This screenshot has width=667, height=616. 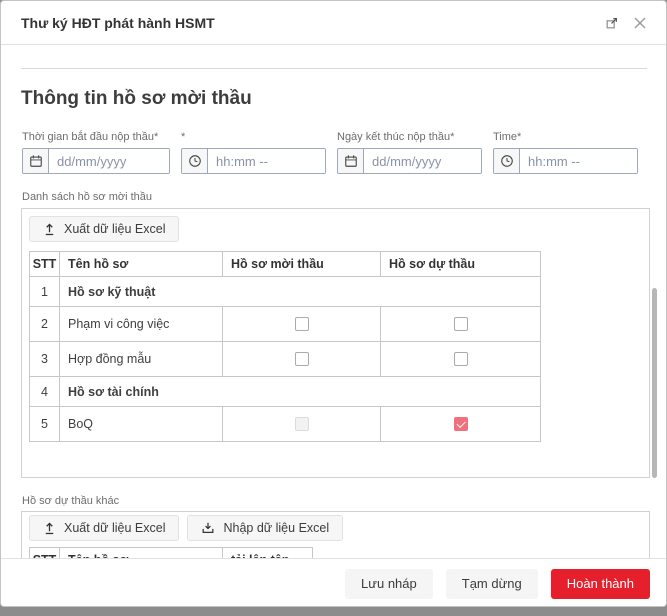 I want to click on hsmt-checkbox-disabled, so click(x=301, y=424).